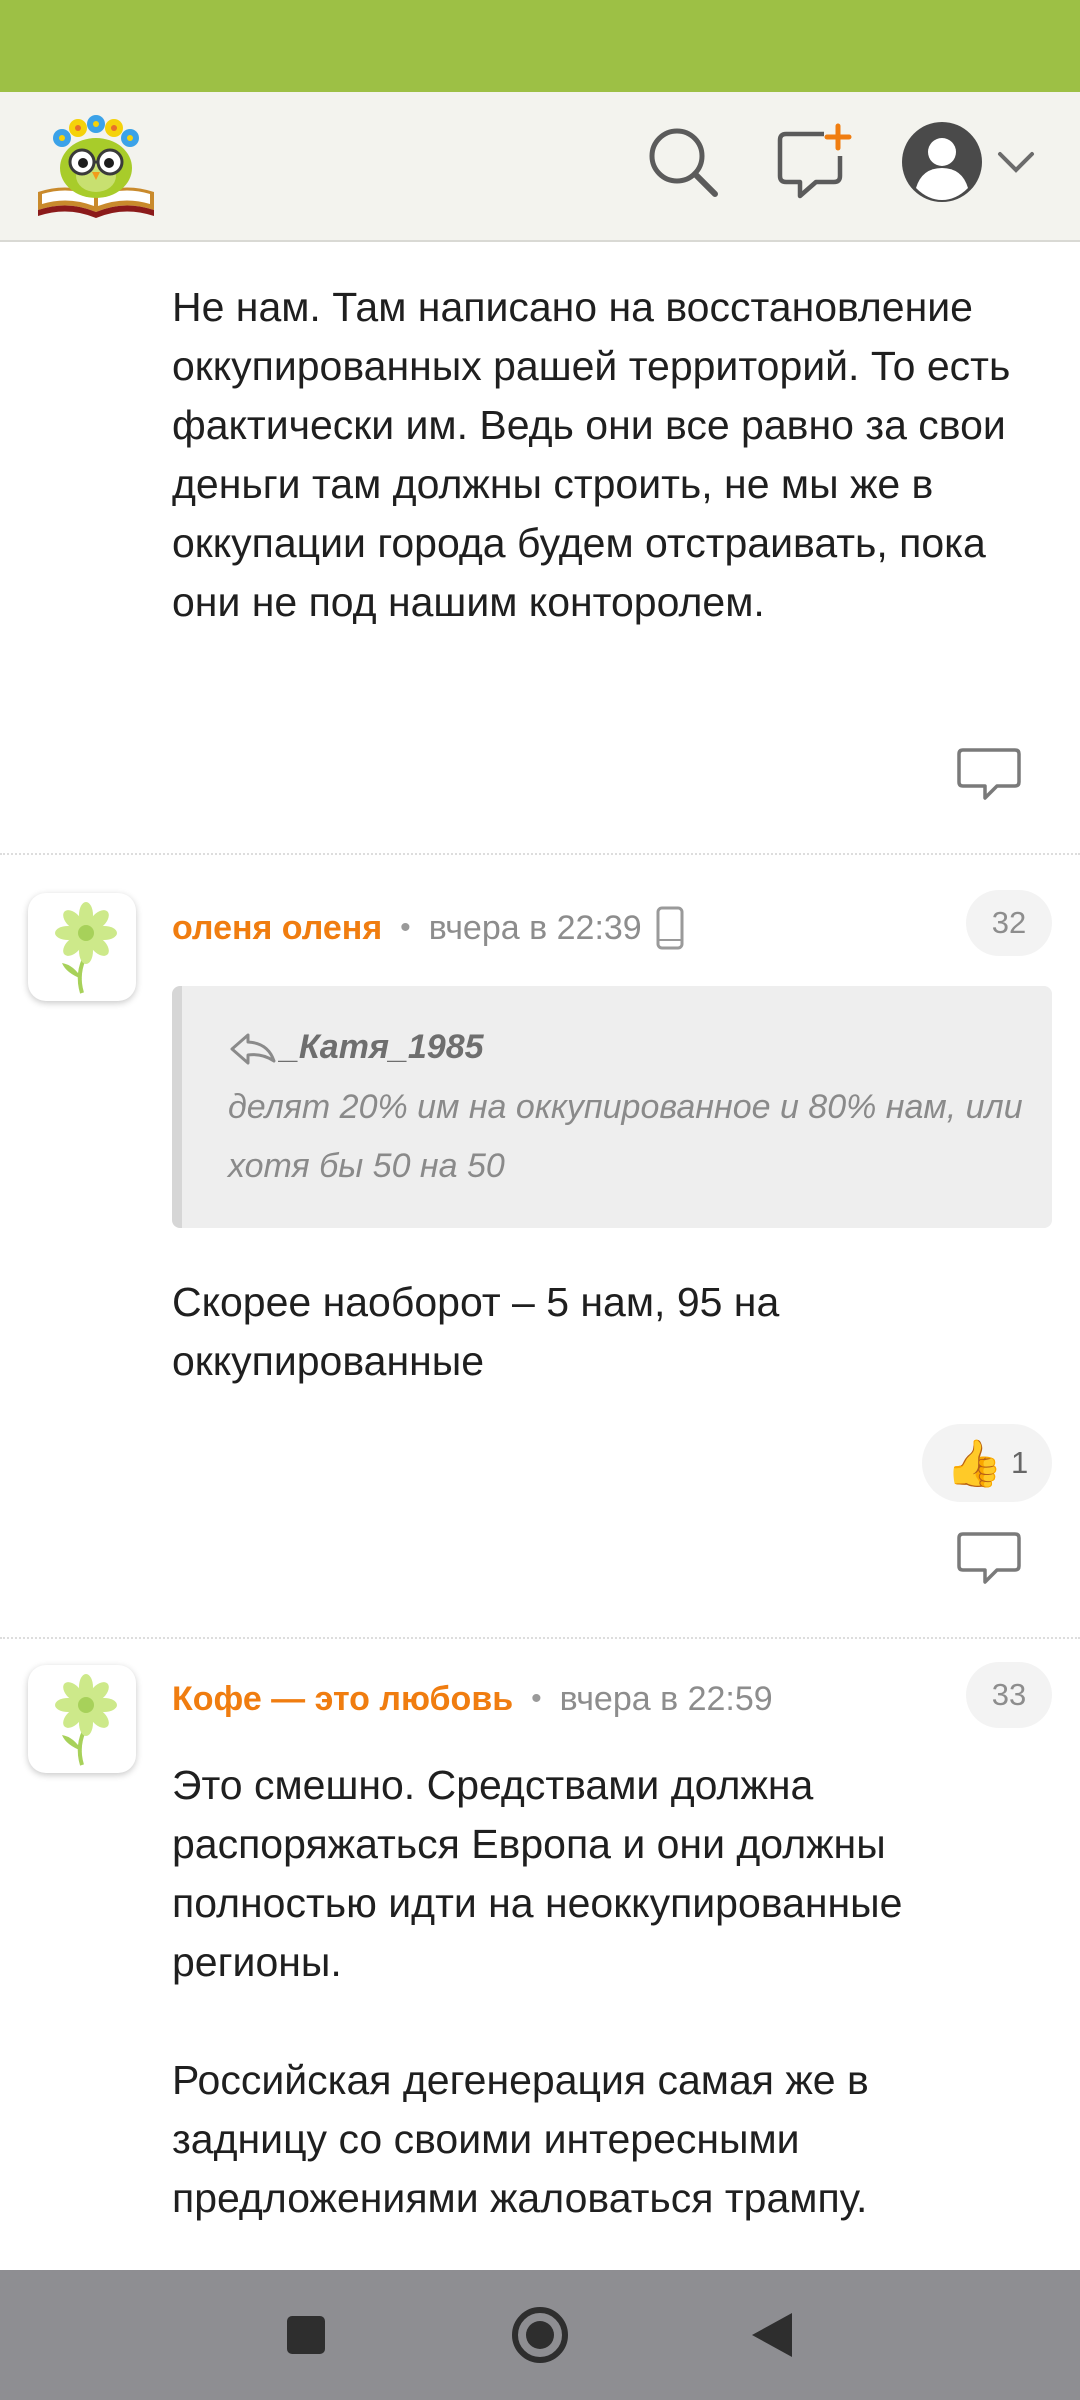 Image resolution: width=1080 pixels, height=2400 pixels. I want to click on circle-home-icon, so click(540, 2335).